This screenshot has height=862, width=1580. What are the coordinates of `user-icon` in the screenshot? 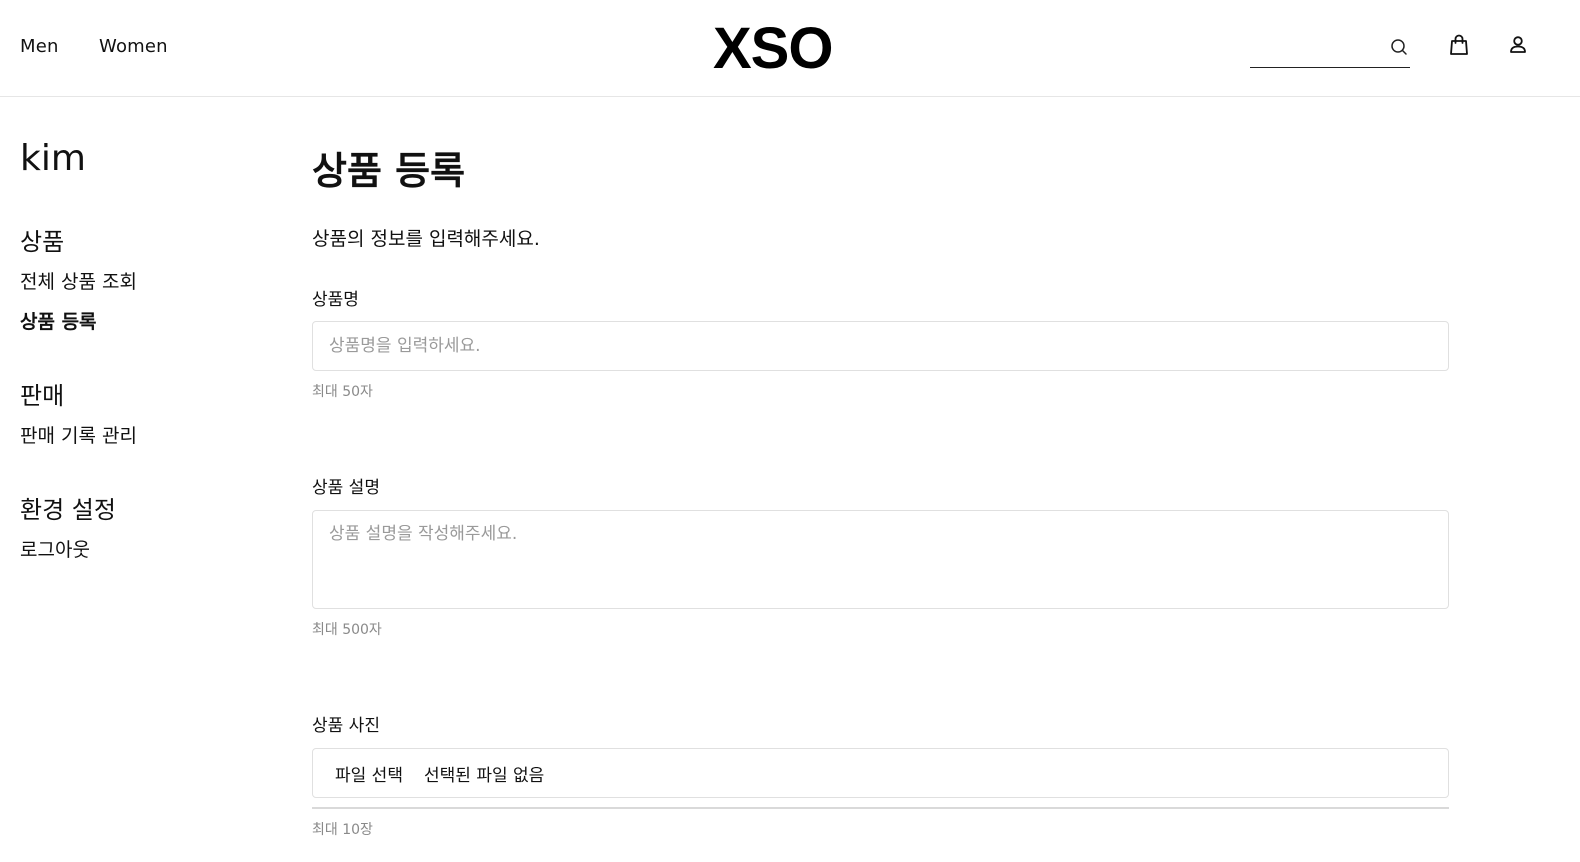 It's located at (1518, 45).